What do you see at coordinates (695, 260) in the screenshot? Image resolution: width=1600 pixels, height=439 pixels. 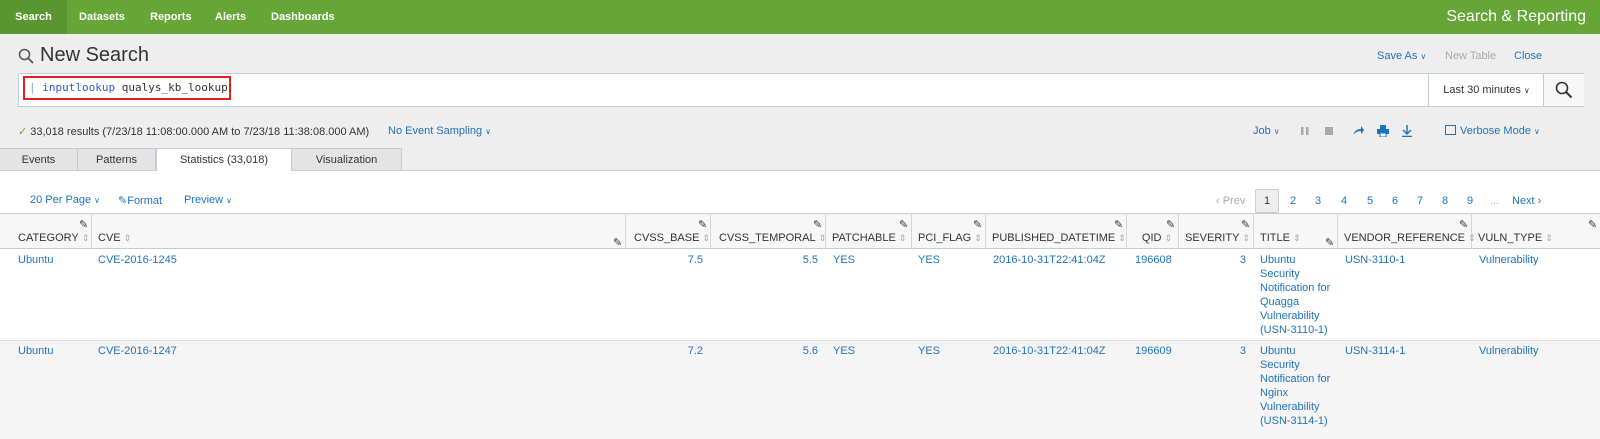 I see `cell-cvss-base: 7.5` at bounding box center [695, 260].